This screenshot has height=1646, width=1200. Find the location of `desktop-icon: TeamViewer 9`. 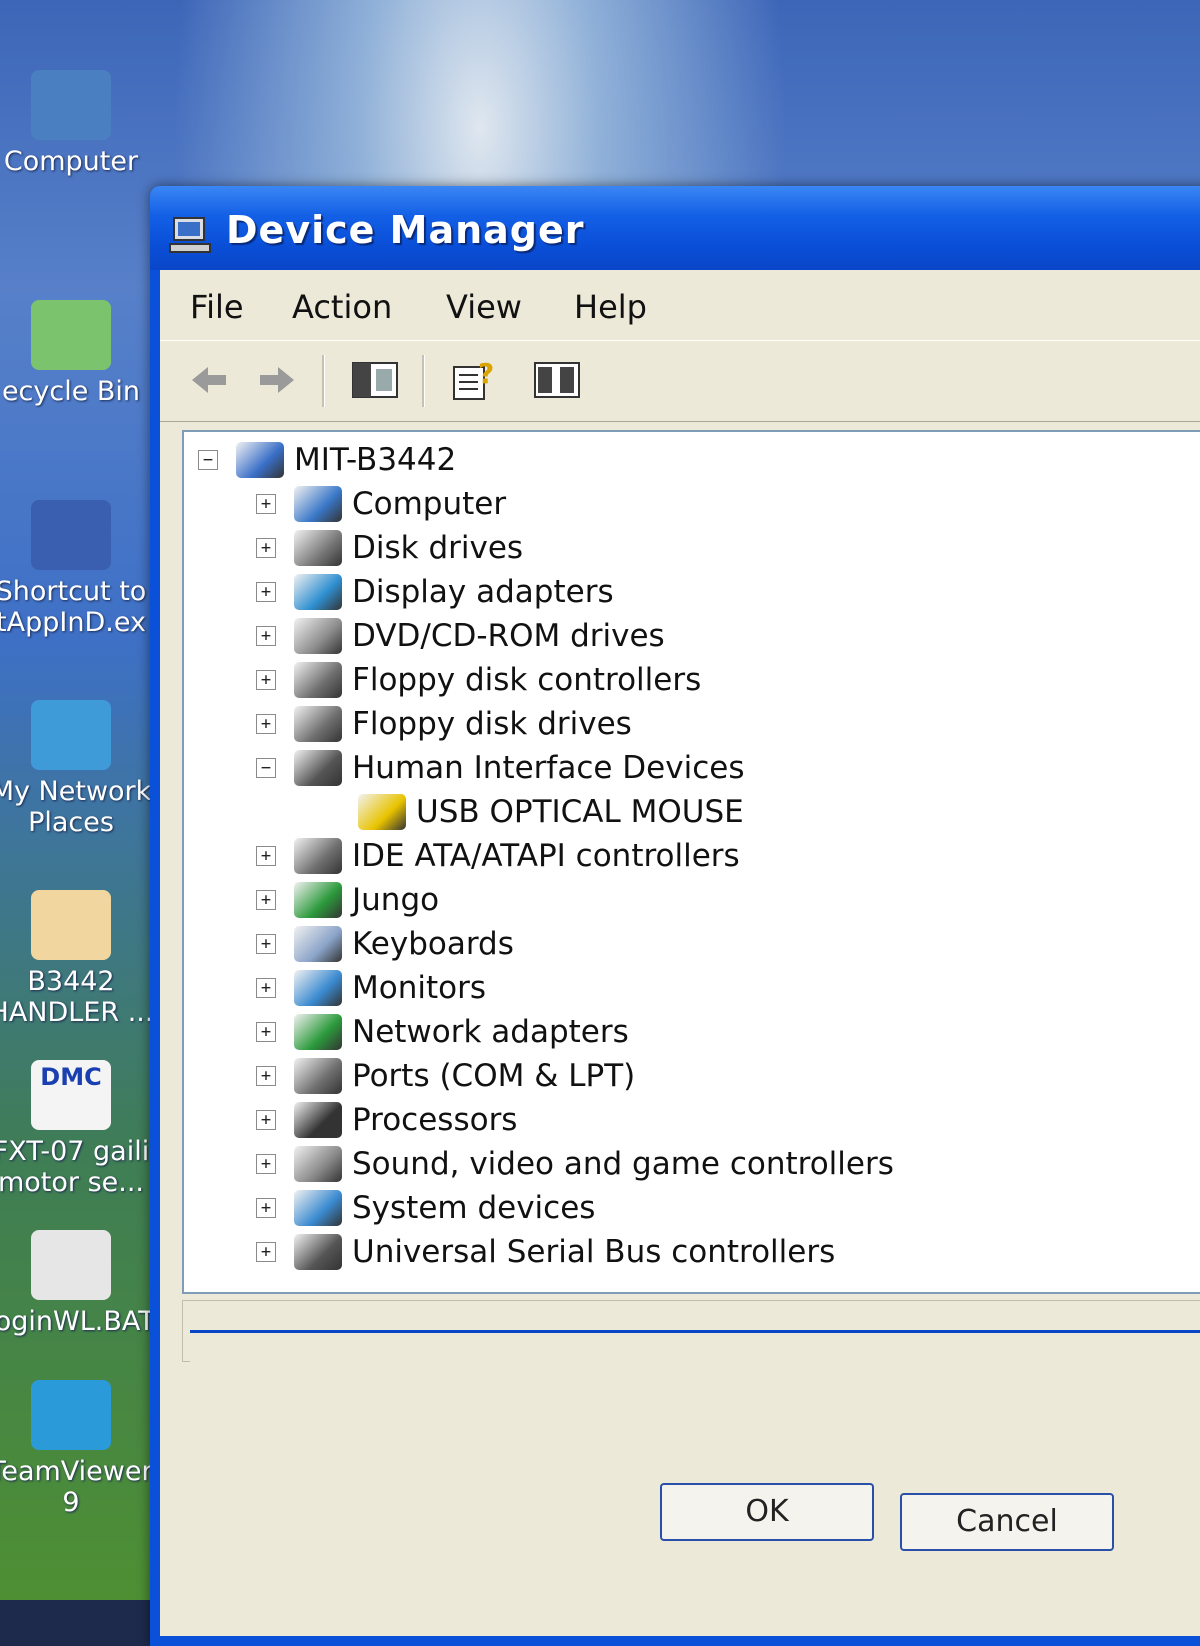

desktop-icon: TeamViewer 9 is located at coordinates (78, 1449).